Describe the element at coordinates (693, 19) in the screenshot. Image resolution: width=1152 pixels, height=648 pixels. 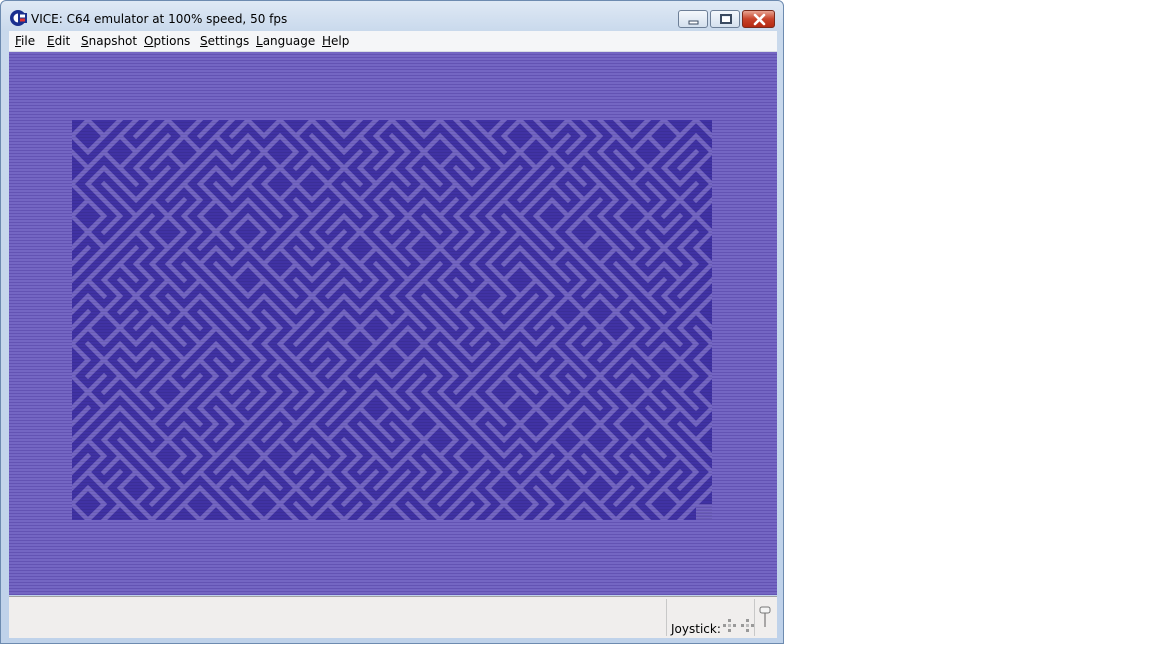
I see `minimize-button` at that location.